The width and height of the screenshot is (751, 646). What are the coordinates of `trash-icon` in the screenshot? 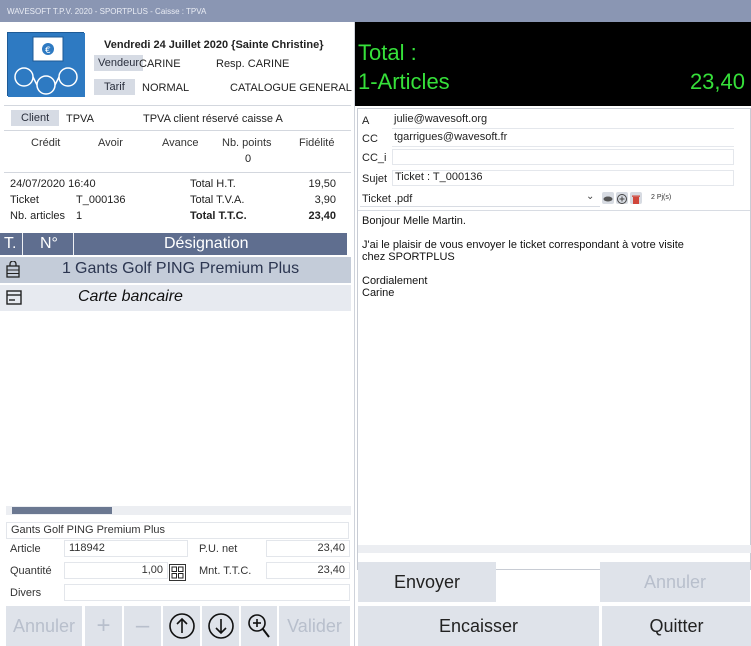 It's located at (636, 199).